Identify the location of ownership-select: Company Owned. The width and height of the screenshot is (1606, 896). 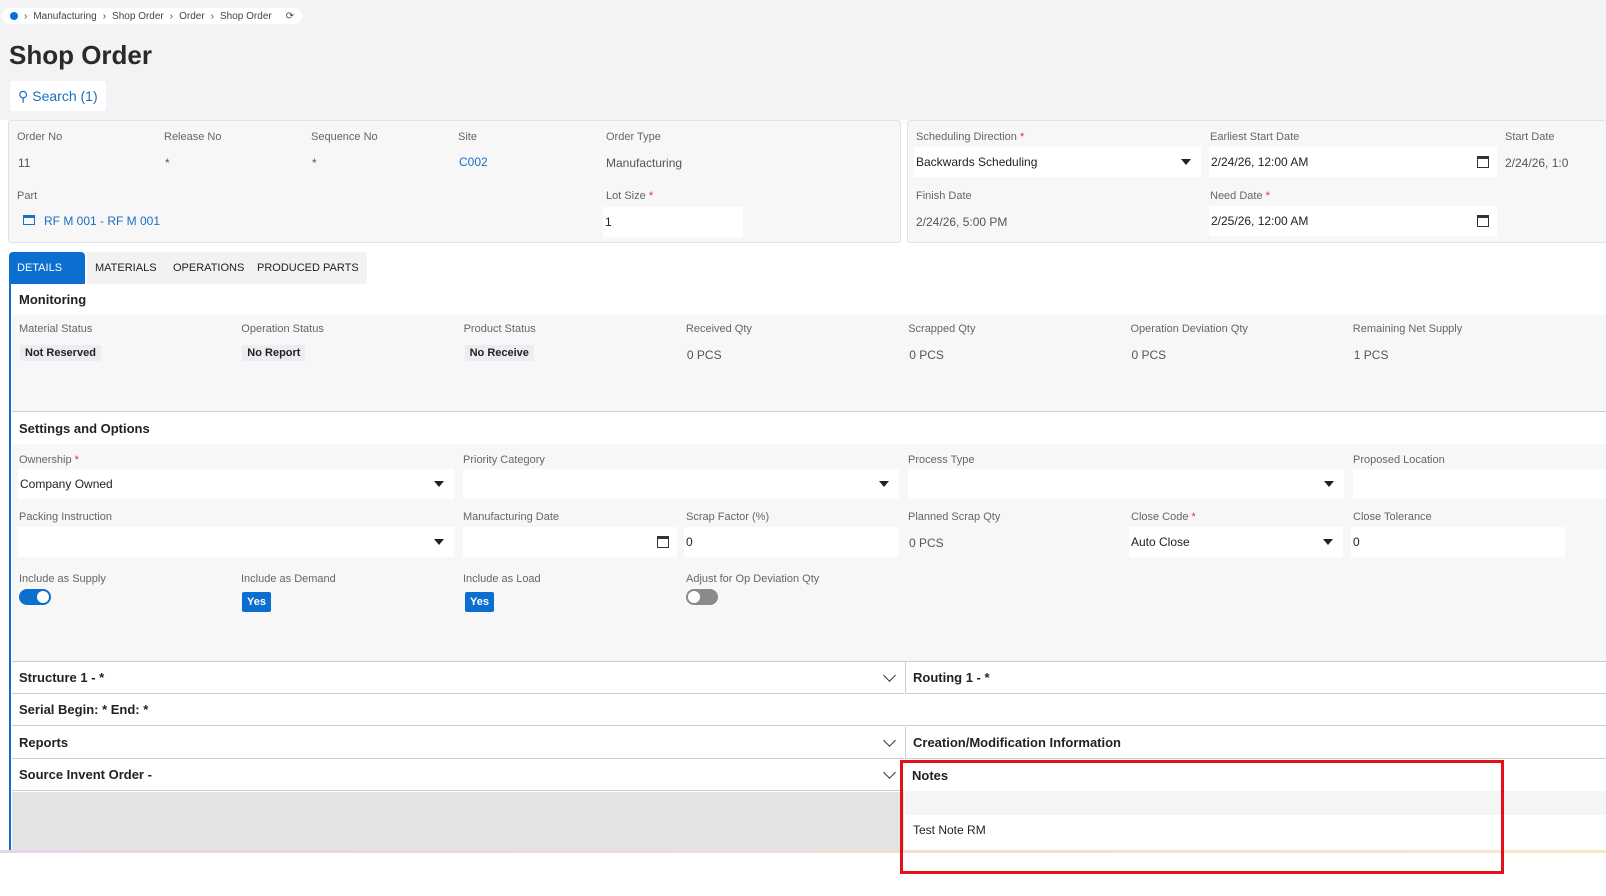
(236, 484).